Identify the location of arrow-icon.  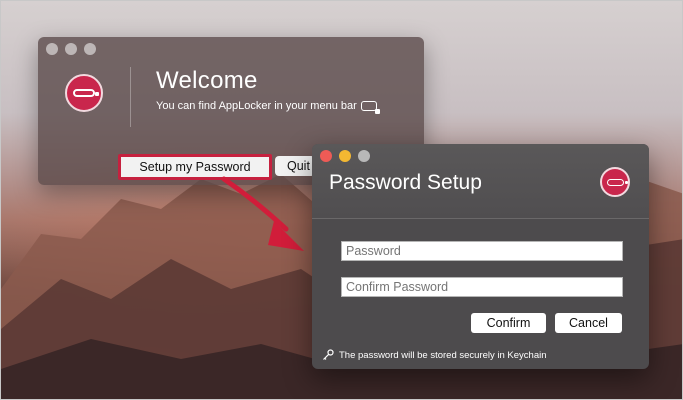
(262, 213).